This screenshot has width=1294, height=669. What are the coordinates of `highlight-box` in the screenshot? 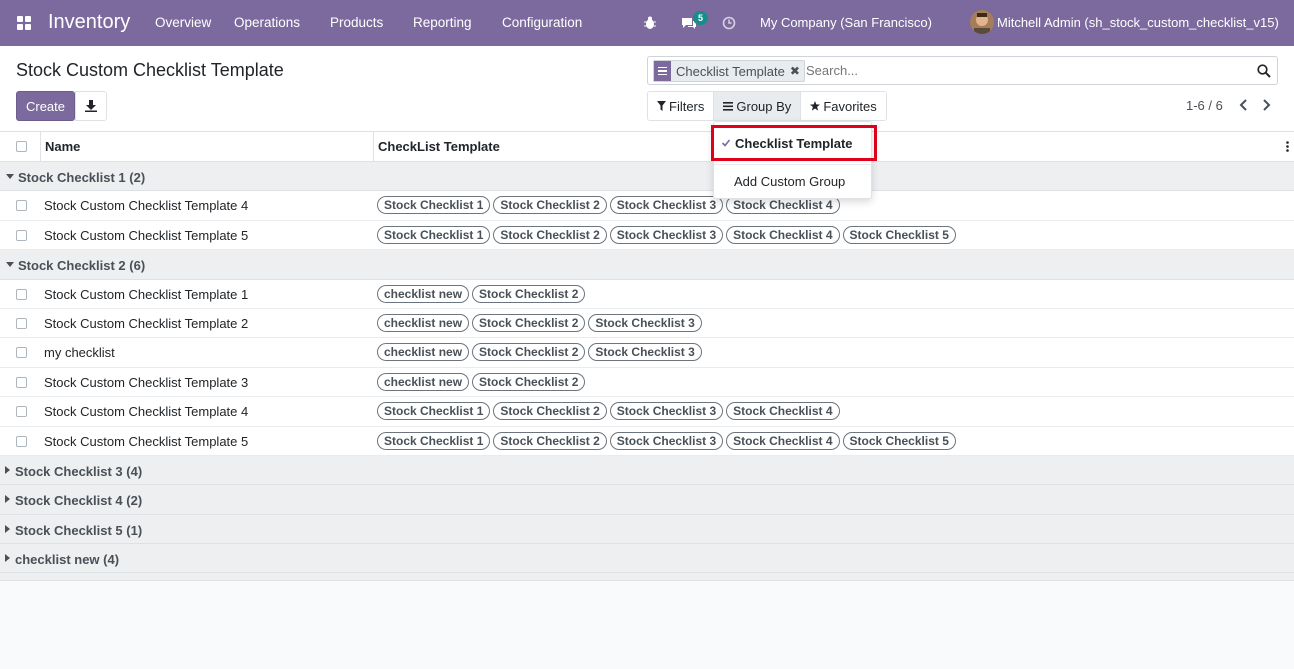 It's located at (794, 143).